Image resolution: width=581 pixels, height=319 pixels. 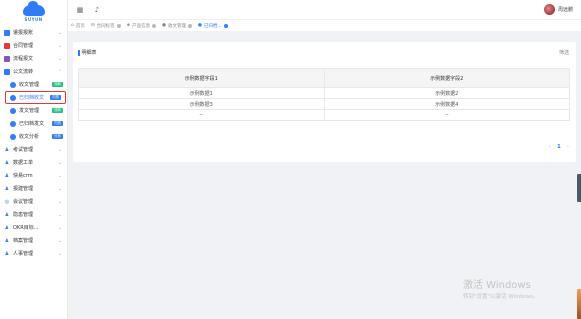 I want to click on side-widget-tab, so click(x=579, y=188).